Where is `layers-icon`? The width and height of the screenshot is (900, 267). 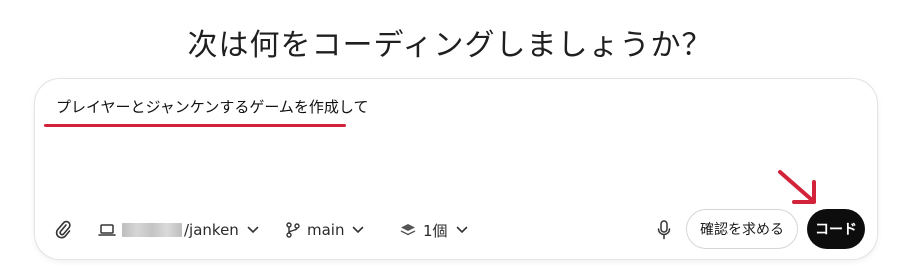 layers-icon is located at coordinates (408, 230).